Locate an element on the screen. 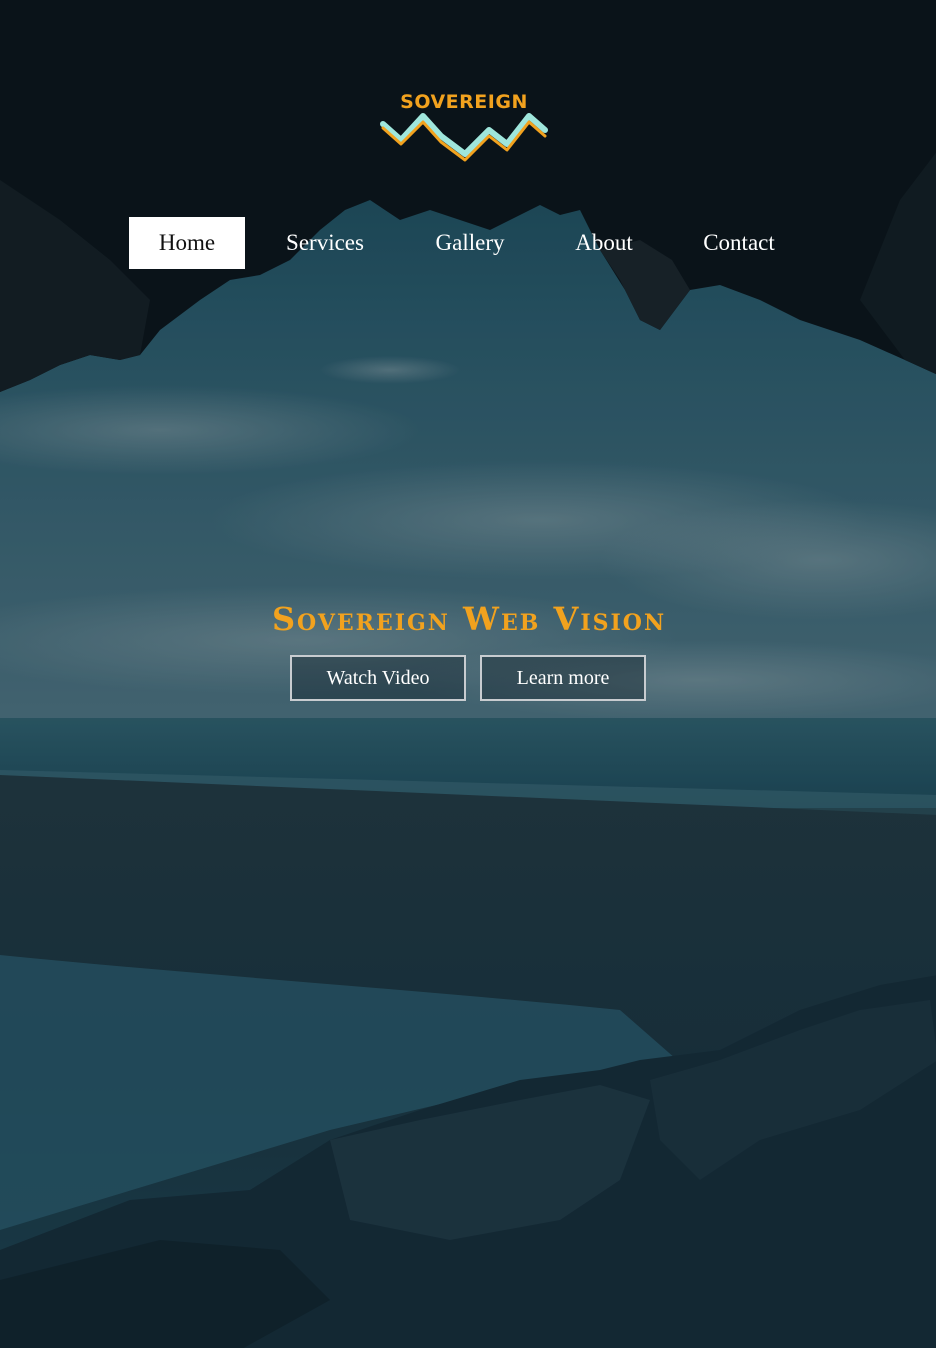  nav-item-about: About is located at coordinates (604, 243).